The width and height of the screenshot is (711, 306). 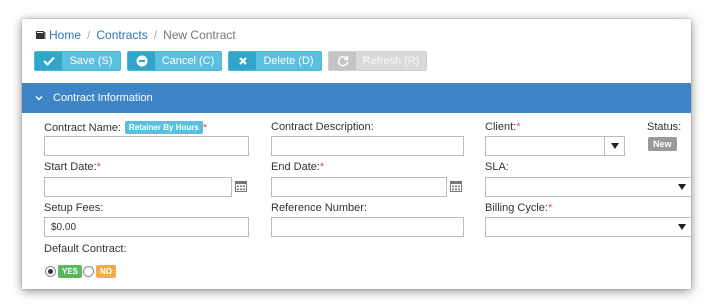 I want to click on client-dropdown-button, so click(x=614, y=146).